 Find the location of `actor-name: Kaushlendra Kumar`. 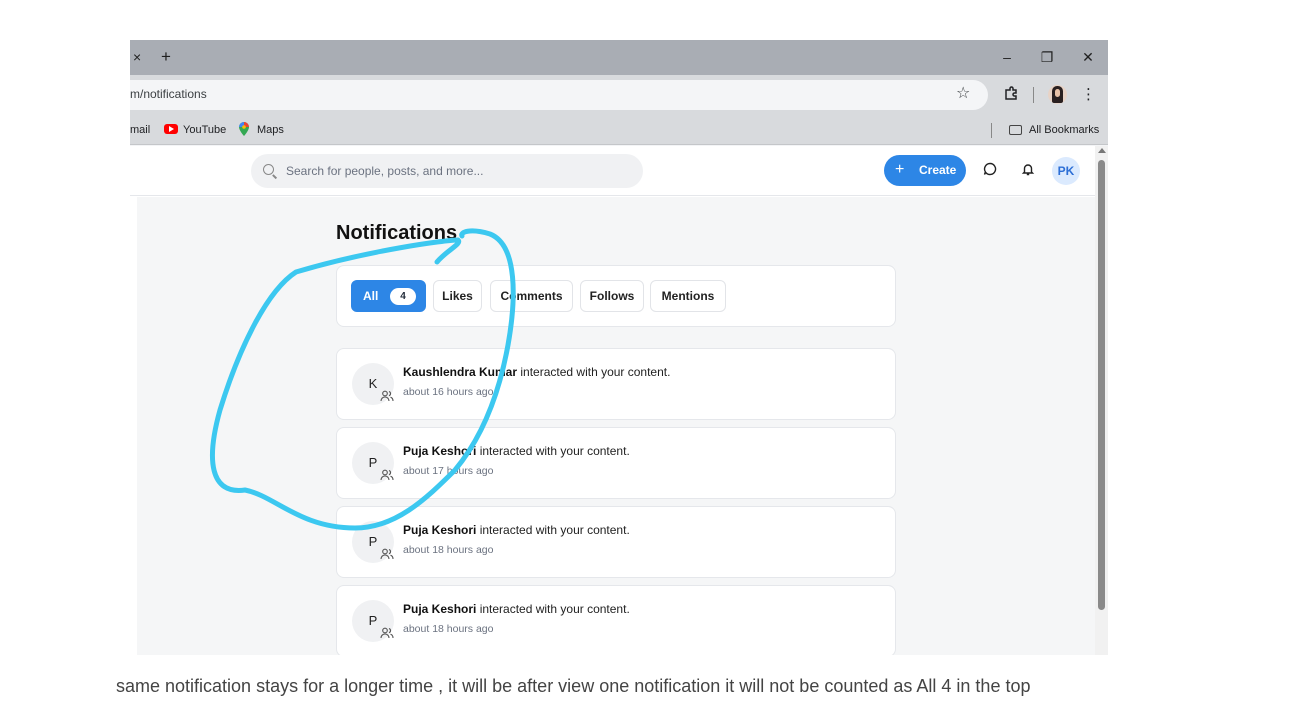

actor-name: Kaushlendra Kumar is located at coordinates (460, 372).